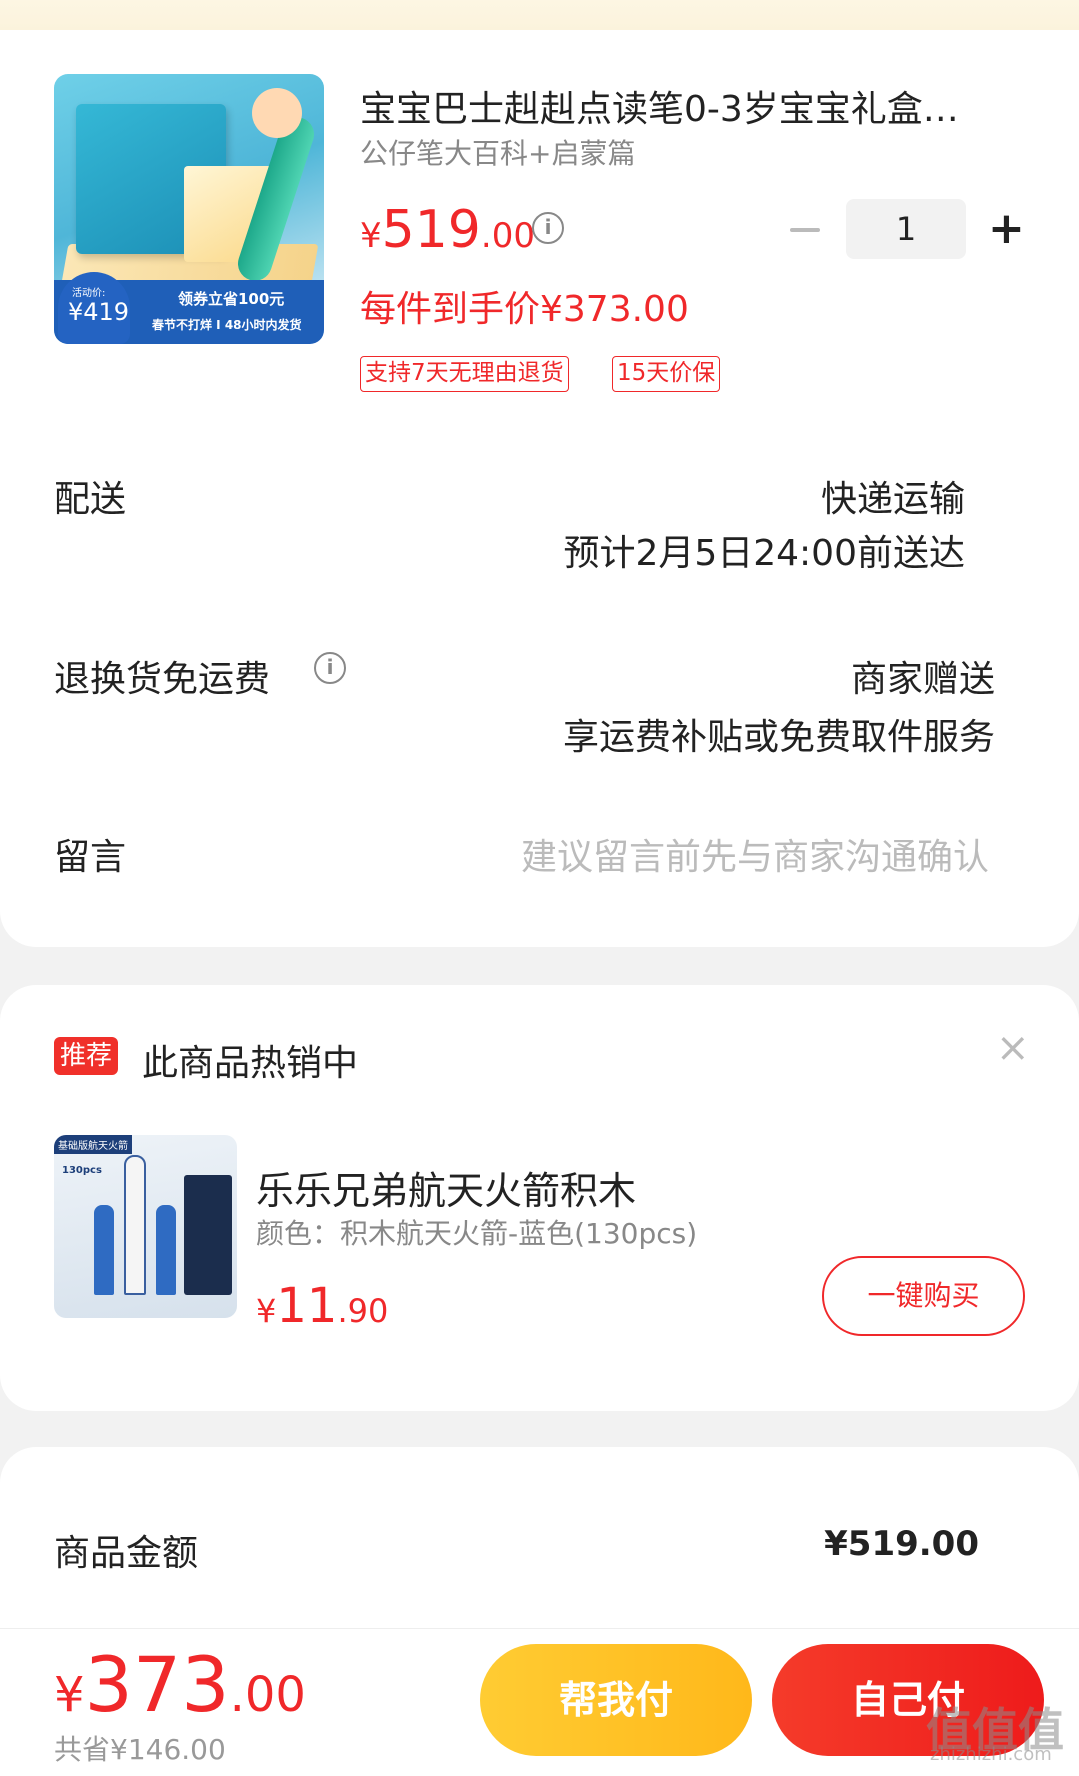 This screenshot has height=1776, width=1079. What do you see at coordinates (666, 374) in the screenshot?
I see `price-protect-tag: 15天价保` at bounding box center [666, 374].